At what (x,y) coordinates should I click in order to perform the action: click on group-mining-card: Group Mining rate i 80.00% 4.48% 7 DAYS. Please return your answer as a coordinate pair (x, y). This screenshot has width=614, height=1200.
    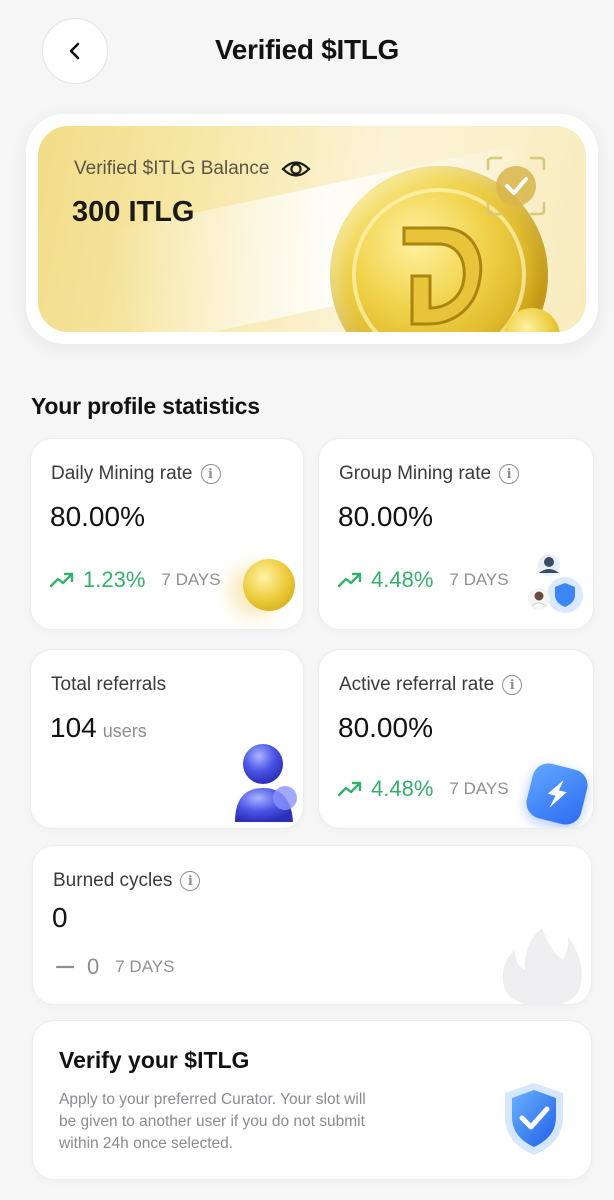
    Looking at the image, I should click on (456, 534).